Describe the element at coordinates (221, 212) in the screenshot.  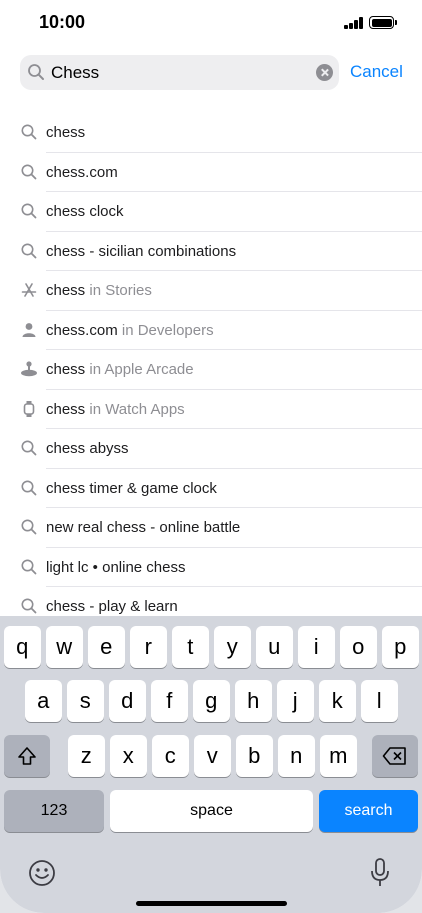
I see `suggestion-item: chess clock` at that location.